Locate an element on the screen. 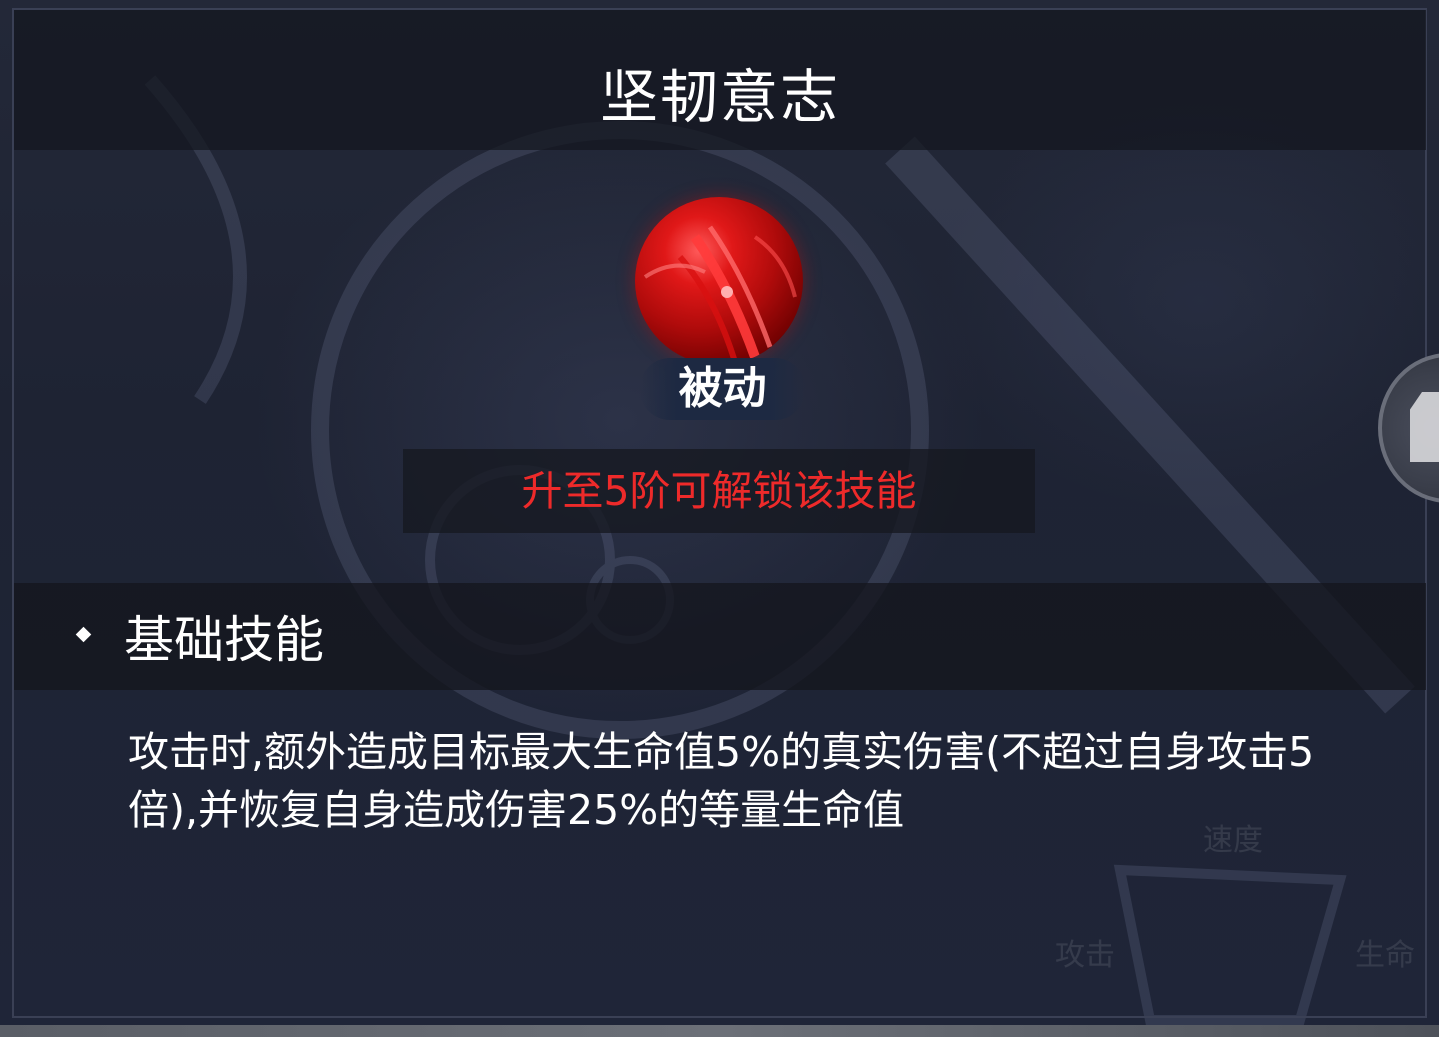  unlock-requirement-text: 升至5阶可解锁该技能 is located at coordinates (719, 491).